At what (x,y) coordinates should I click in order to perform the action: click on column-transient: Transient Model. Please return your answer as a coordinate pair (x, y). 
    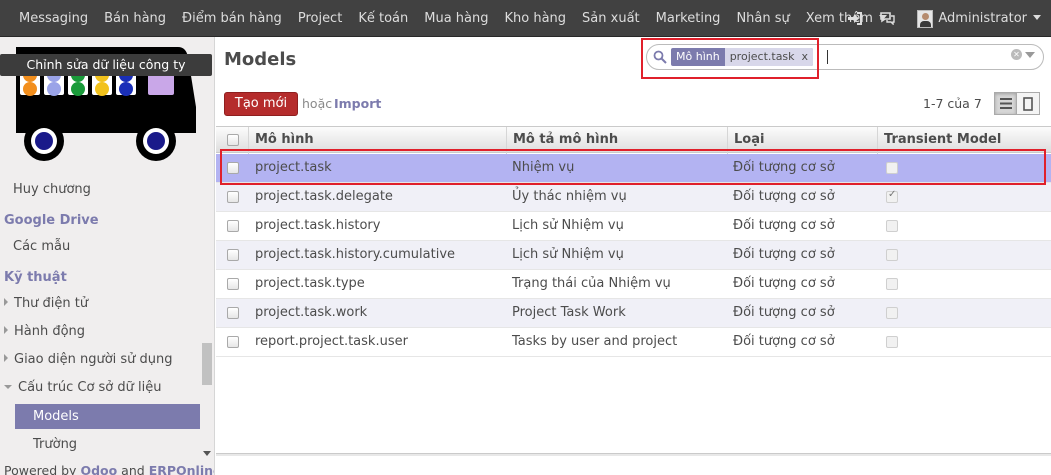
    Looking at the image, I should click on (964, 140).